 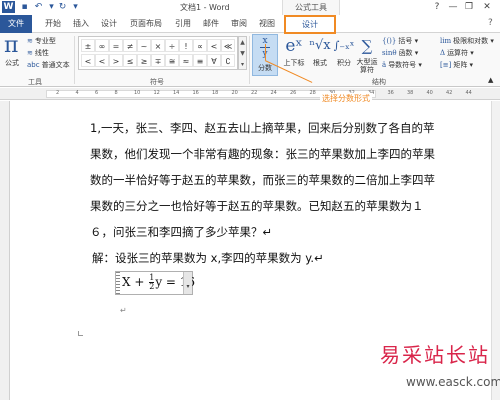 I want to click on undo-dropdown-icon: ▾, so click(x=51, y=7).